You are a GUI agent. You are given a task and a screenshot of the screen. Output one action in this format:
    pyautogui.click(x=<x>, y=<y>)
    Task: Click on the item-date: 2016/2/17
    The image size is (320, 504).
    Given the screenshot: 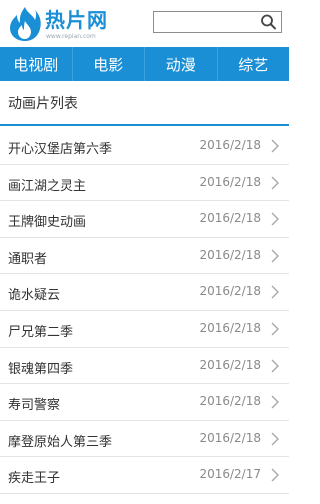 What is the action you would take?
    pyautogui.click(x=230, y=474)
    